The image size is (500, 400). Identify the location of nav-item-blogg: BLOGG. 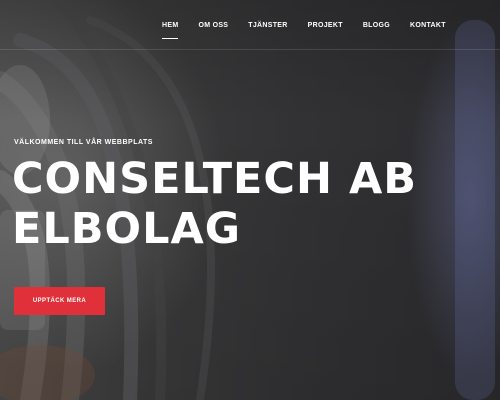
(376, 25).